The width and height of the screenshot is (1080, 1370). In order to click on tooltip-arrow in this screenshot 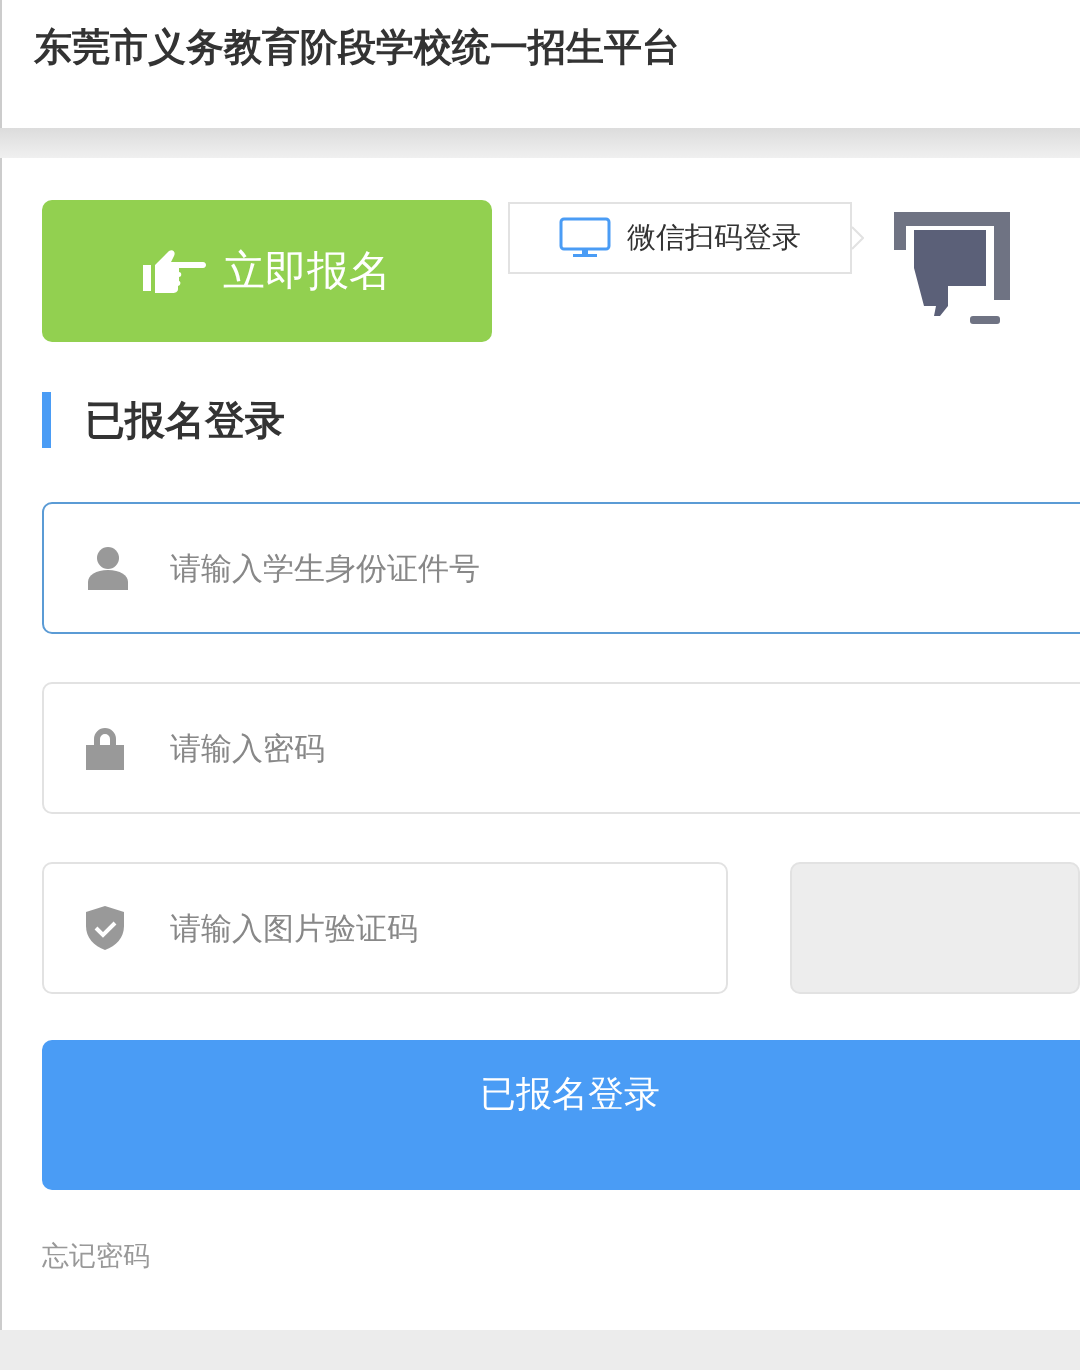, I will do `click(858, 238)`.